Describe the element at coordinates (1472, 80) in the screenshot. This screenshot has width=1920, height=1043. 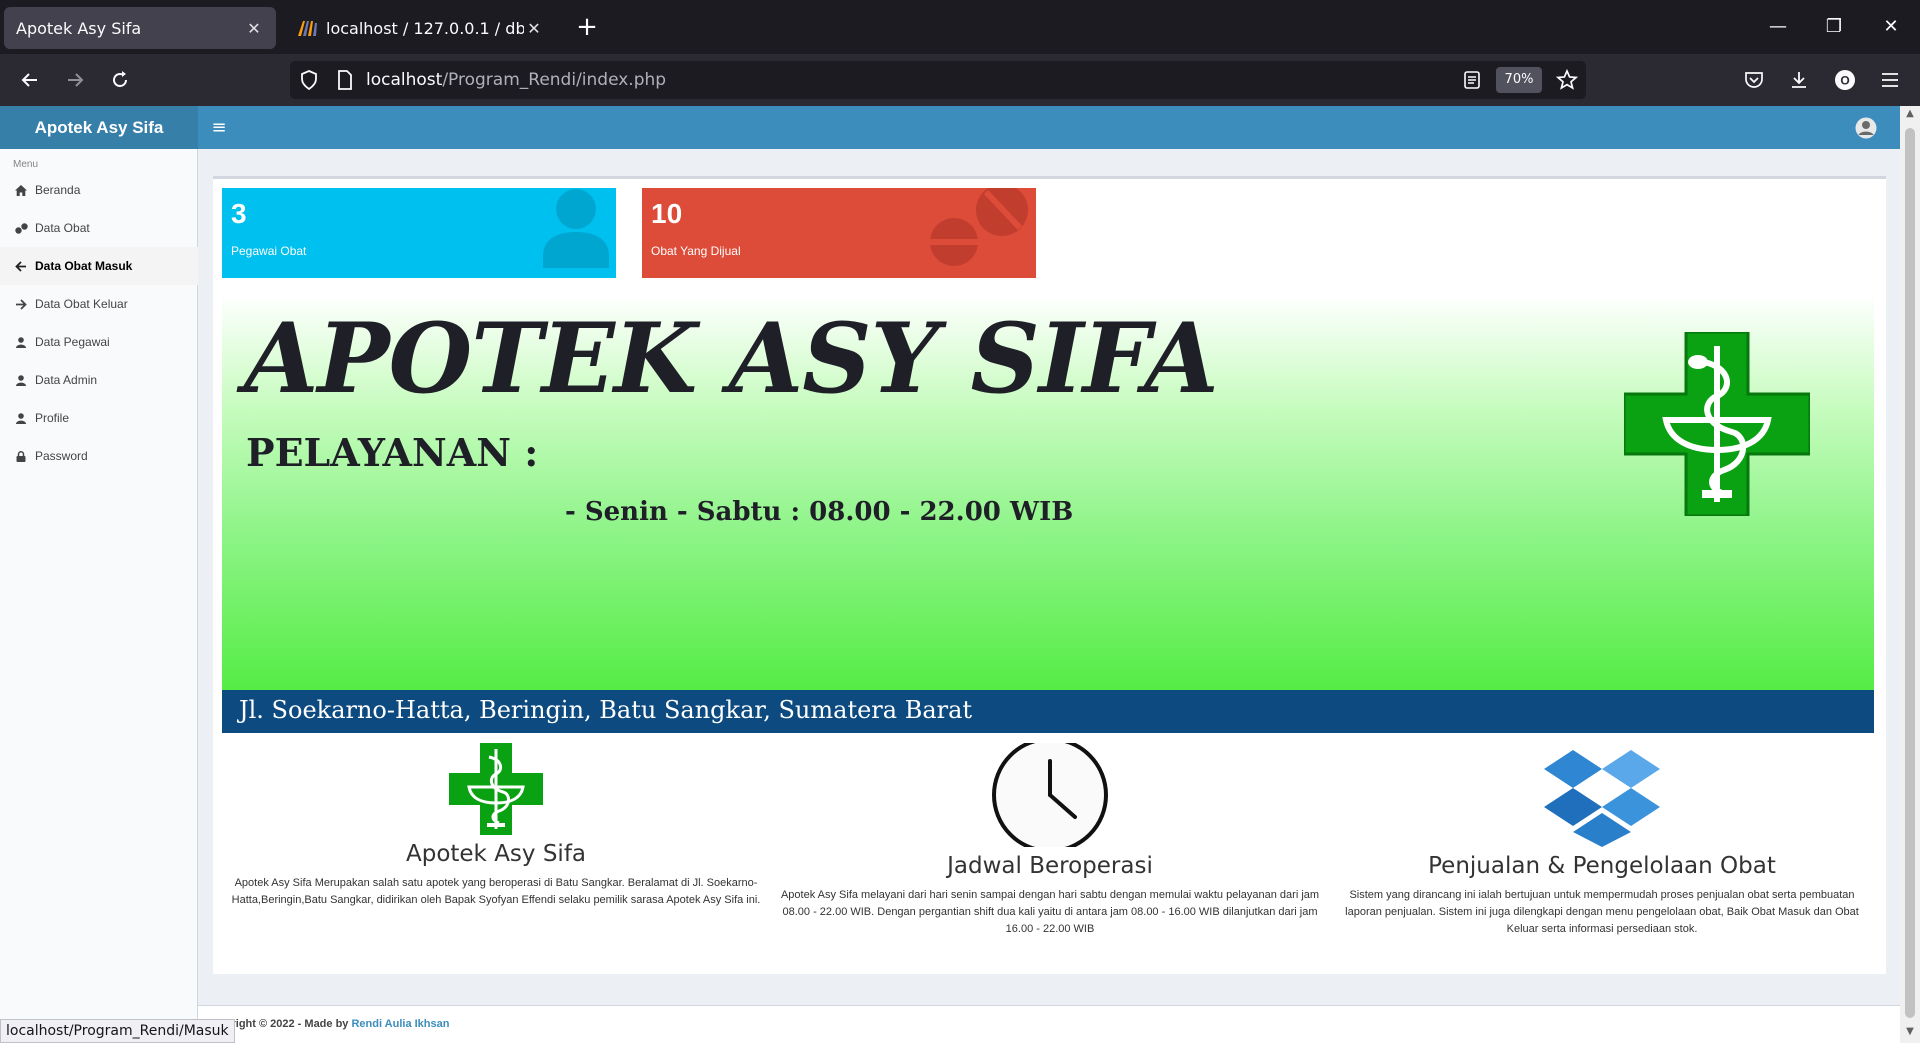
I see `reader-view-icon` at that location.